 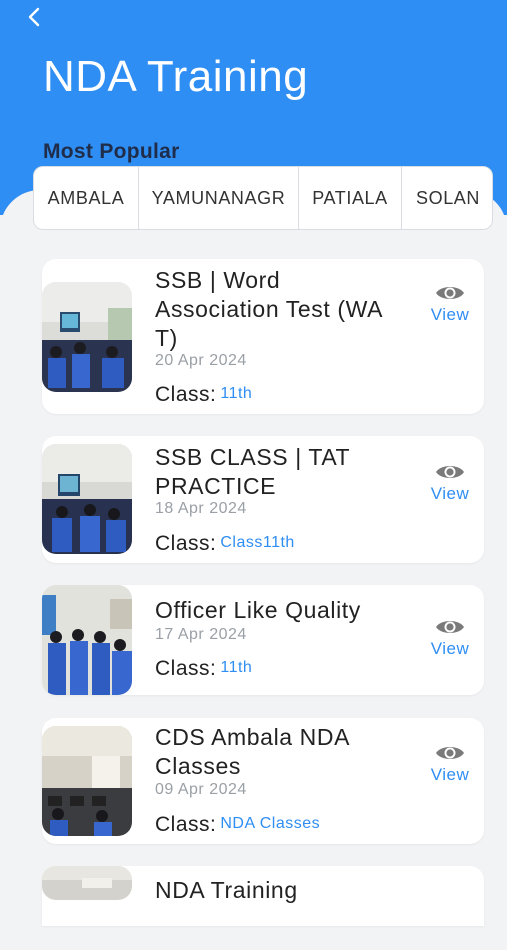 I want to click on item-title: Officer Like Quality, so click(x=258, y=610).